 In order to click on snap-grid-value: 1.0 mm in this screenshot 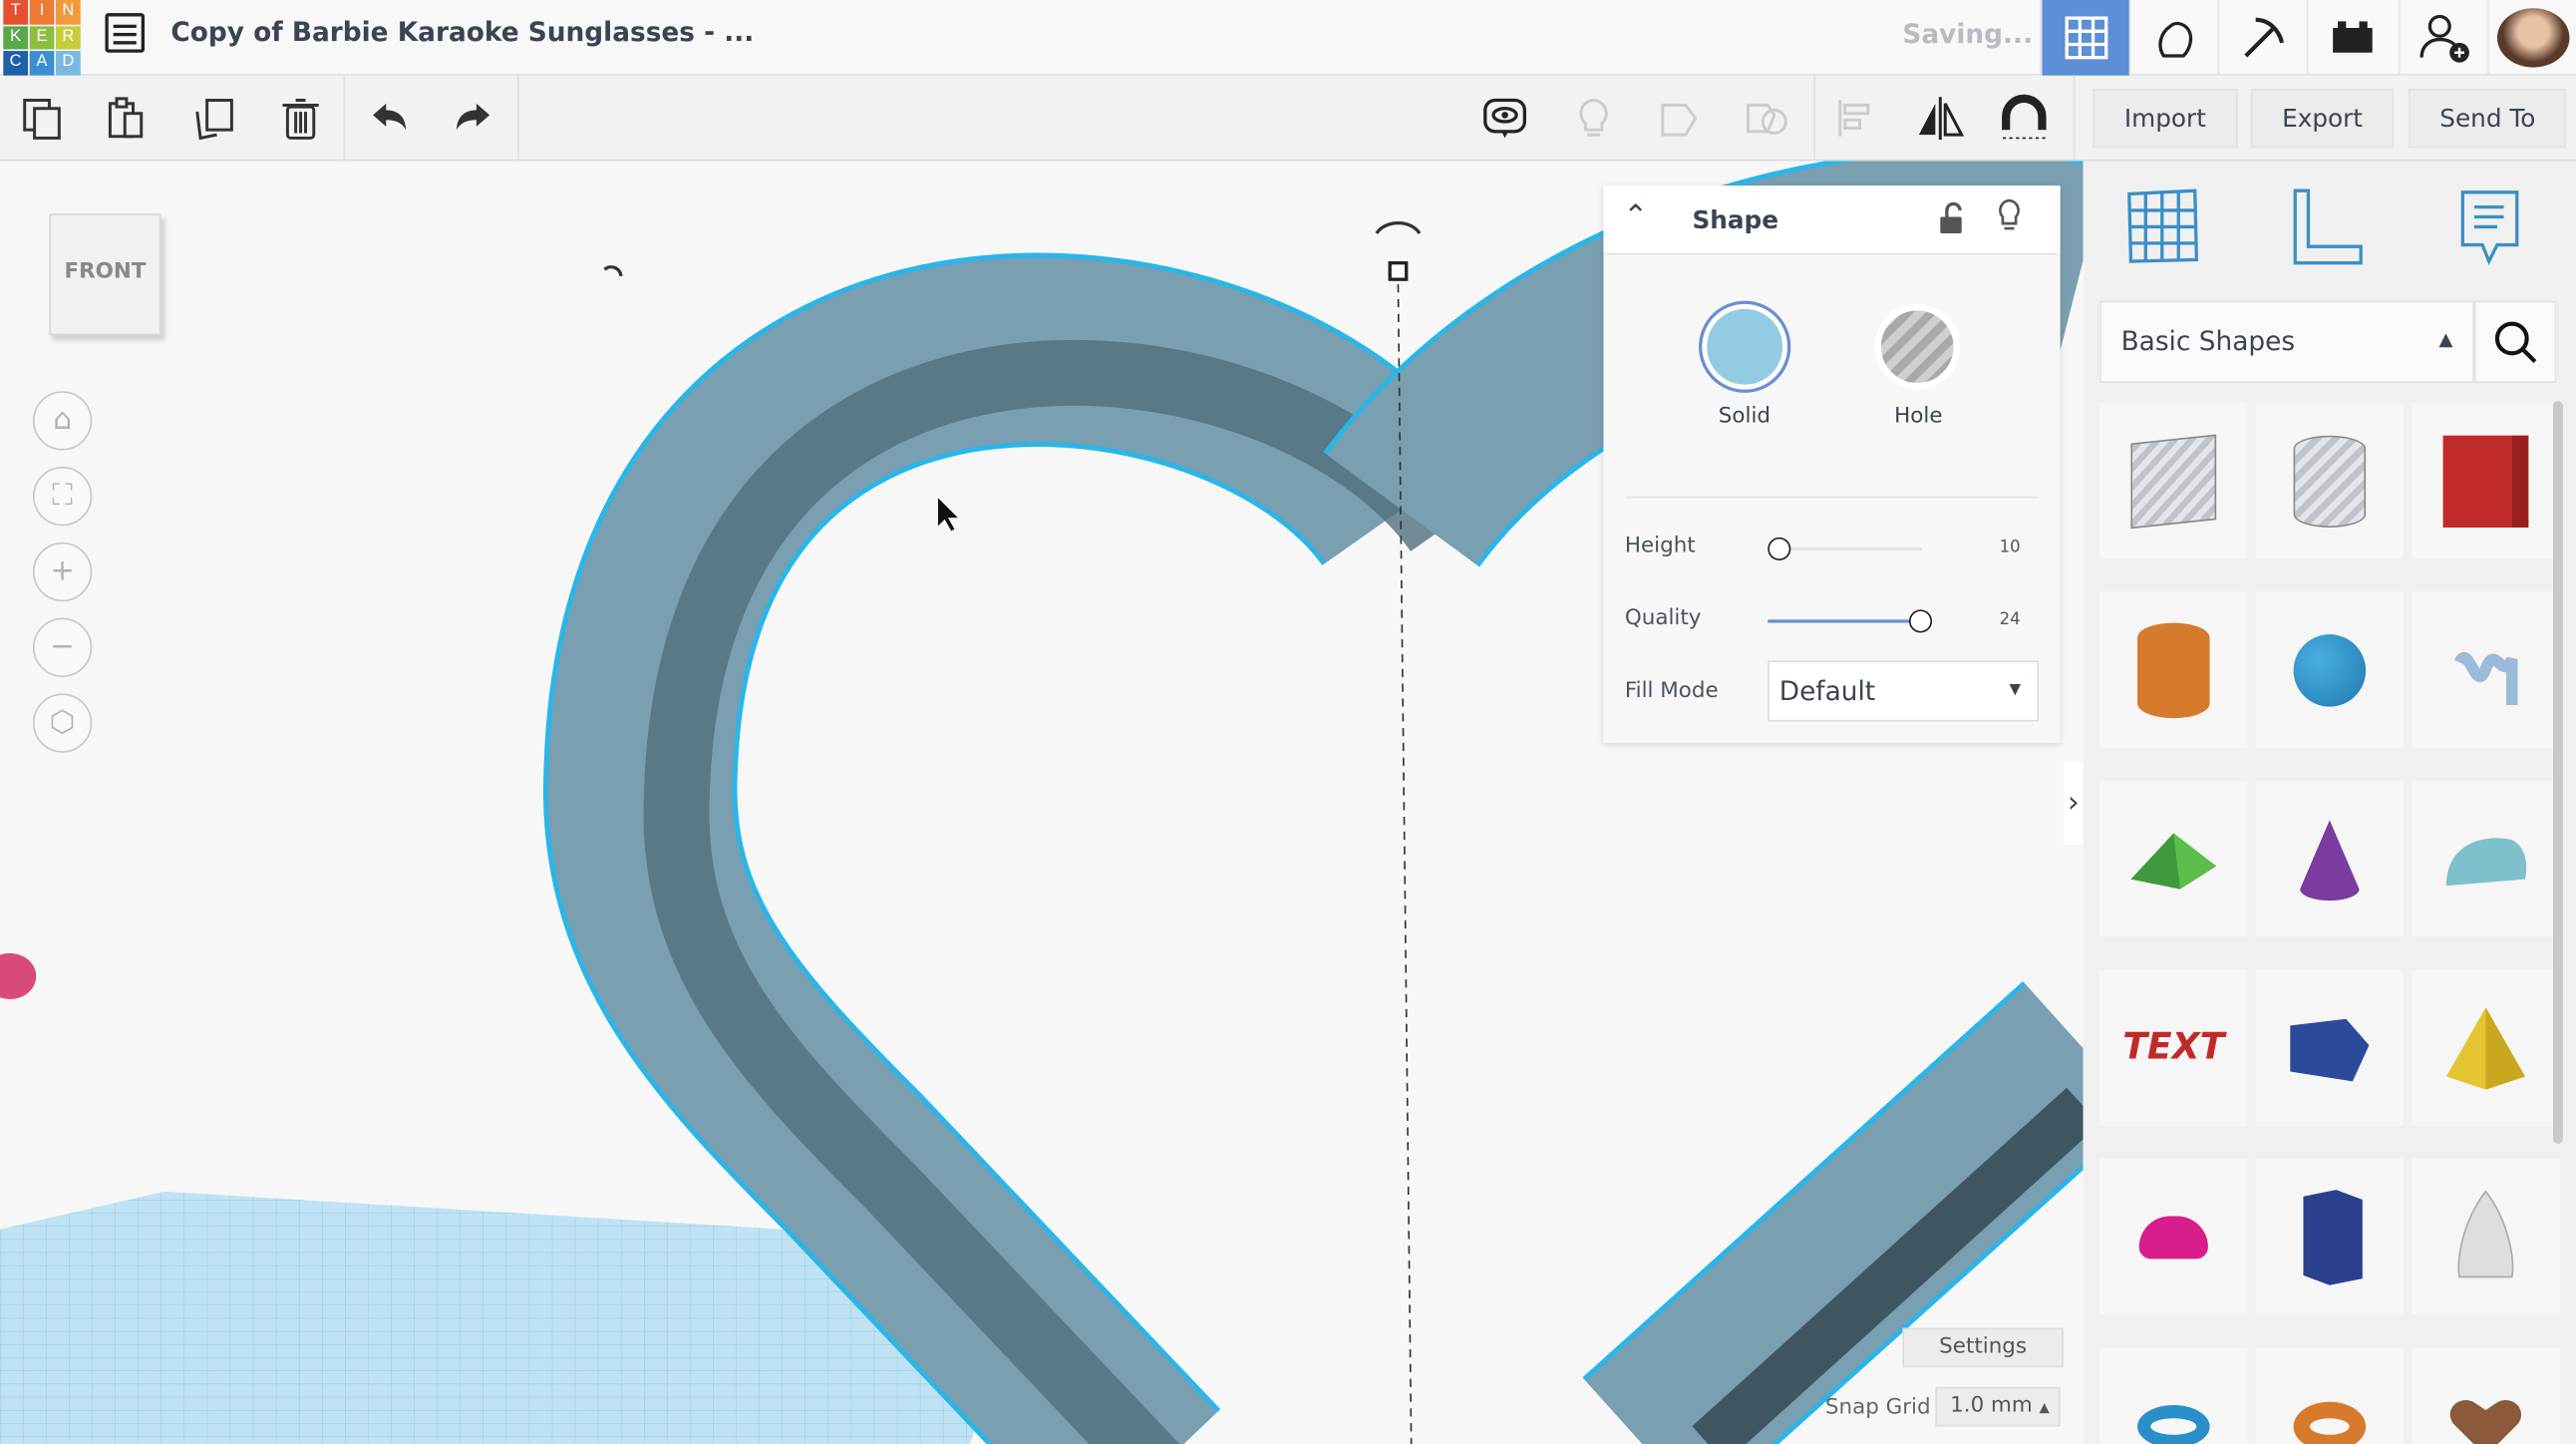, I will do `click(1991, 1406)`.